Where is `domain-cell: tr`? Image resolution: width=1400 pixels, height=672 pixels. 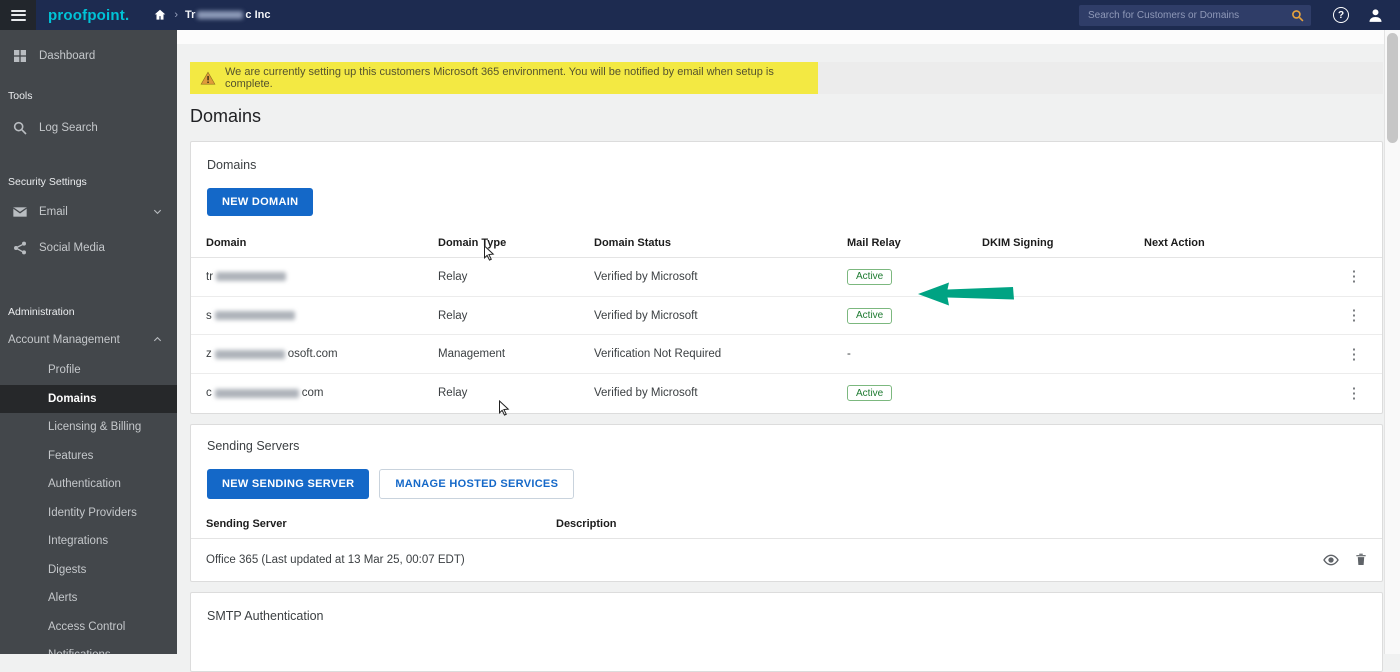
domain-cell: tr is located at coordinates (322, 277).